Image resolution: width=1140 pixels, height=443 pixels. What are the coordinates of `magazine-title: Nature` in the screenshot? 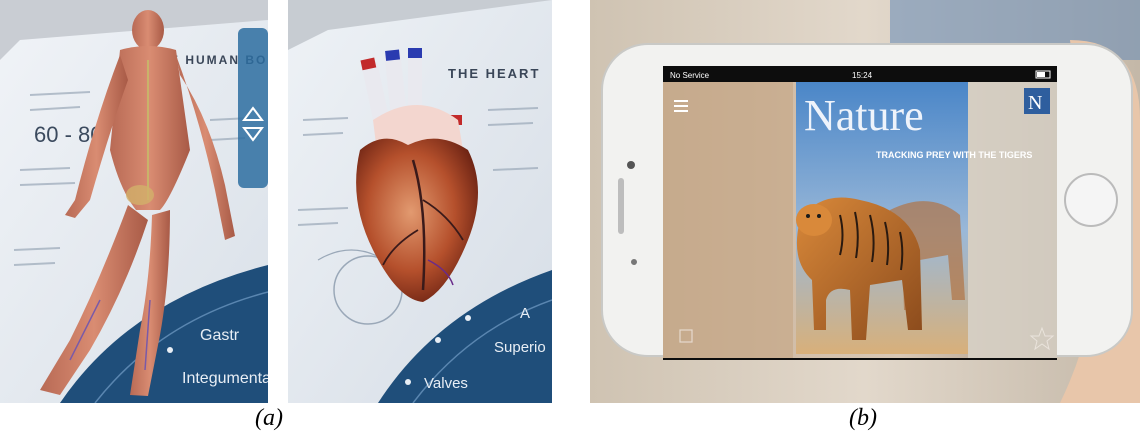 It's located at (864, 115).